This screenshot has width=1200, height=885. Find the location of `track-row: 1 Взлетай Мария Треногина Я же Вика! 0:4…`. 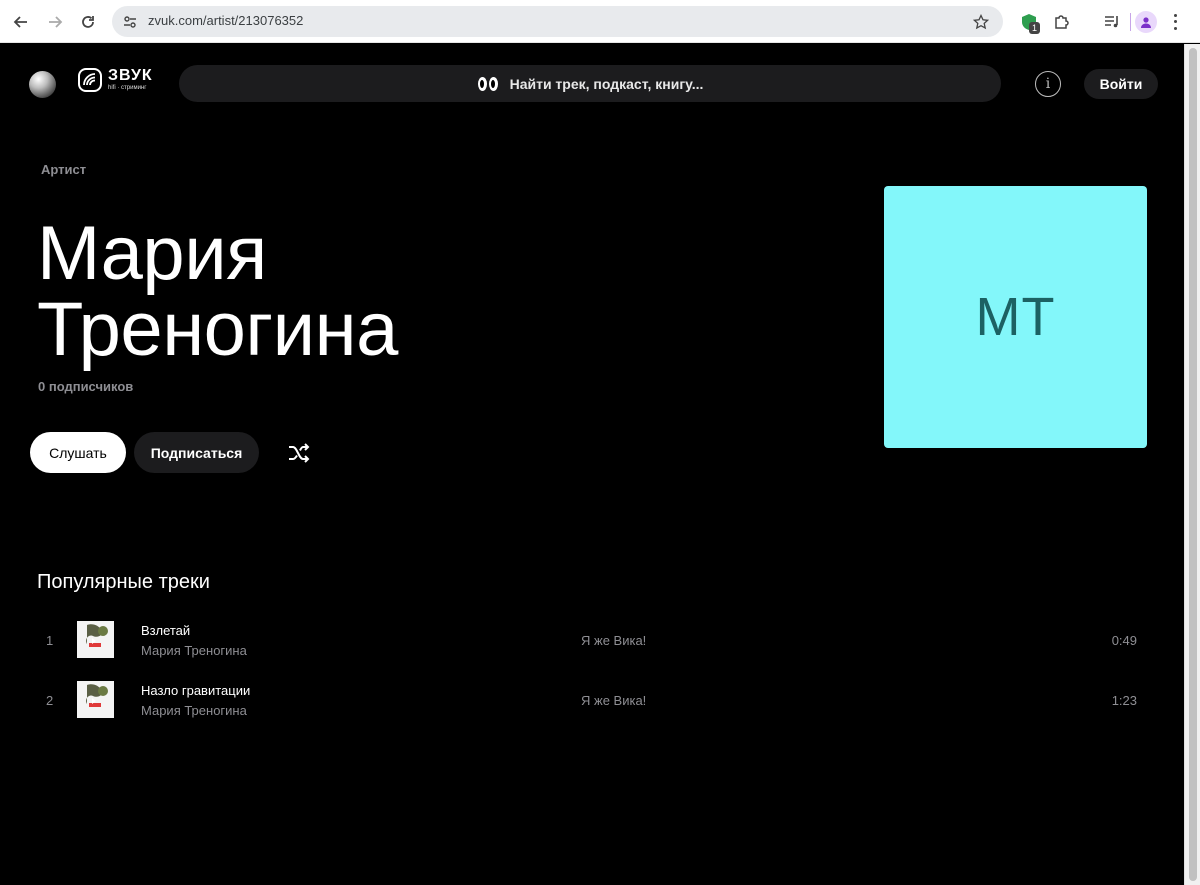

track-row: 1 Взлетай Мария Треногина Я же Вика! 0:4… is located at coordinates (590, 642).